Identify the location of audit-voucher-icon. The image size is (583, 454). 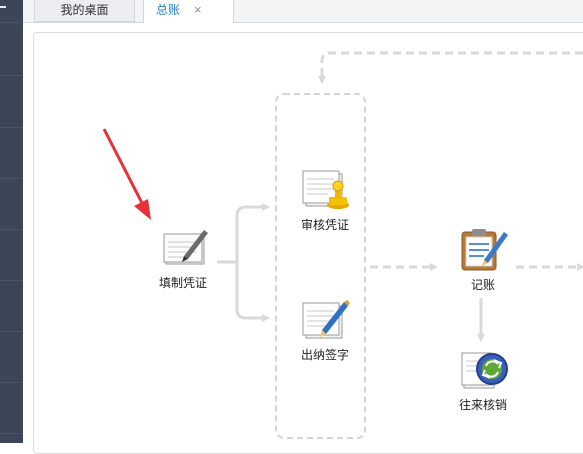
(325, 189).